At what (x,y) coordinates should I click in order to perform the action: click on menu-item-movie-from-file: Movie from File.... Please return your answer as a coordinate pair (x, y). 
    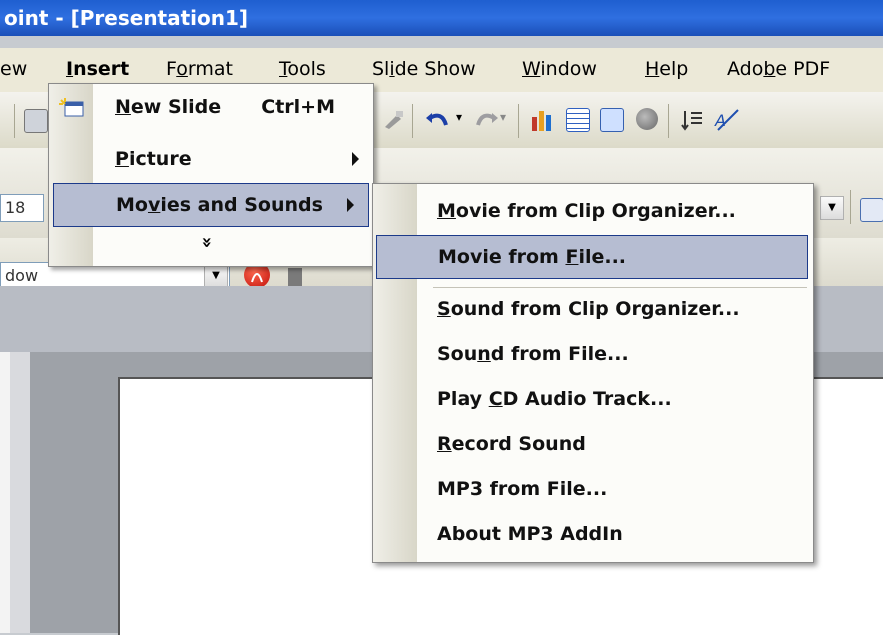
    Looking at the image, I should click on (592, 257).